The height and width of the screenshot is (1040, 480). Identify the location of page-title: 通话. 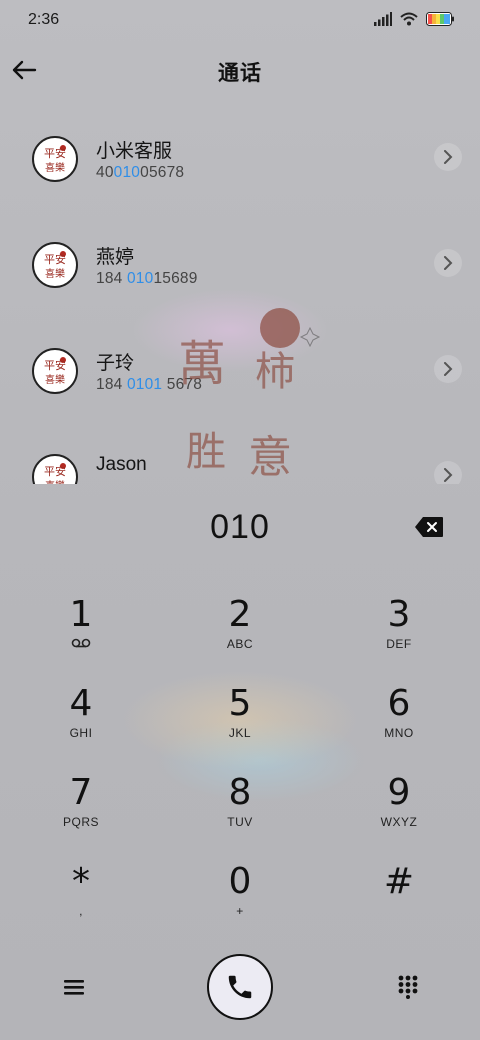
(240, 73).